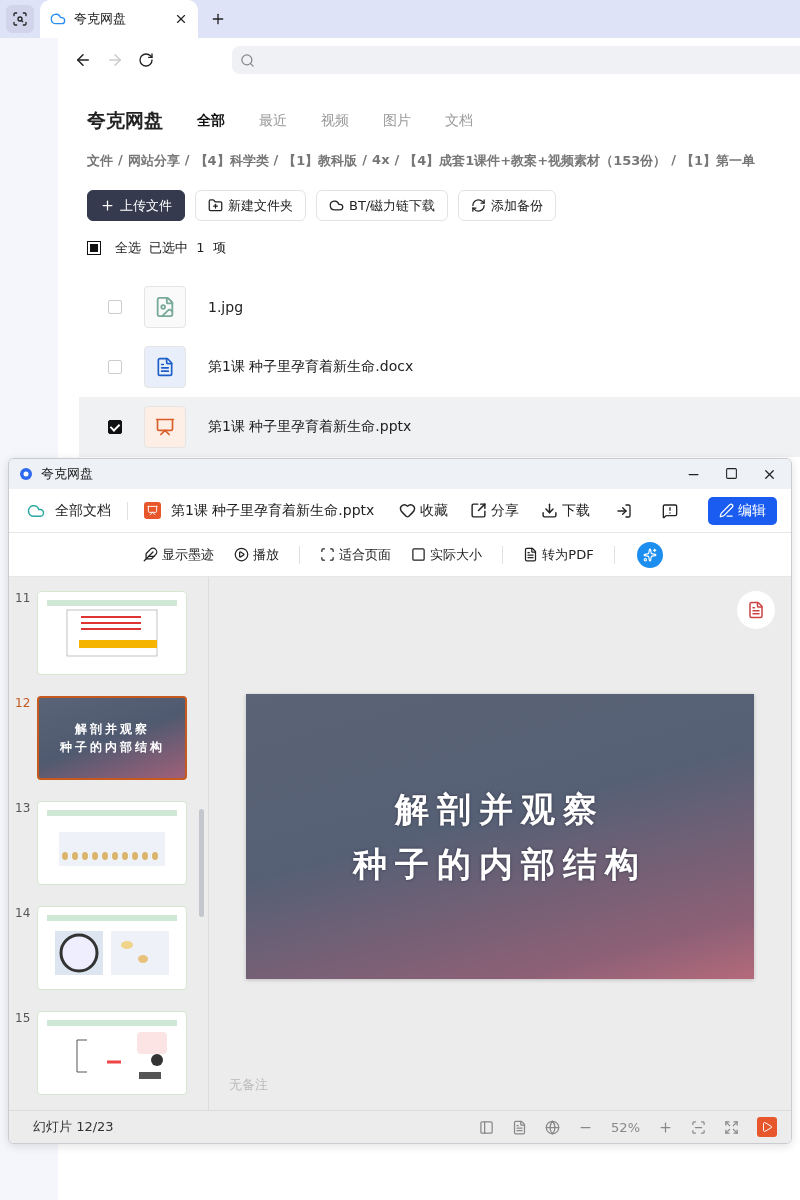 The image size is (800, 1200). I want to click on feedback-icon, so click(670, 510).